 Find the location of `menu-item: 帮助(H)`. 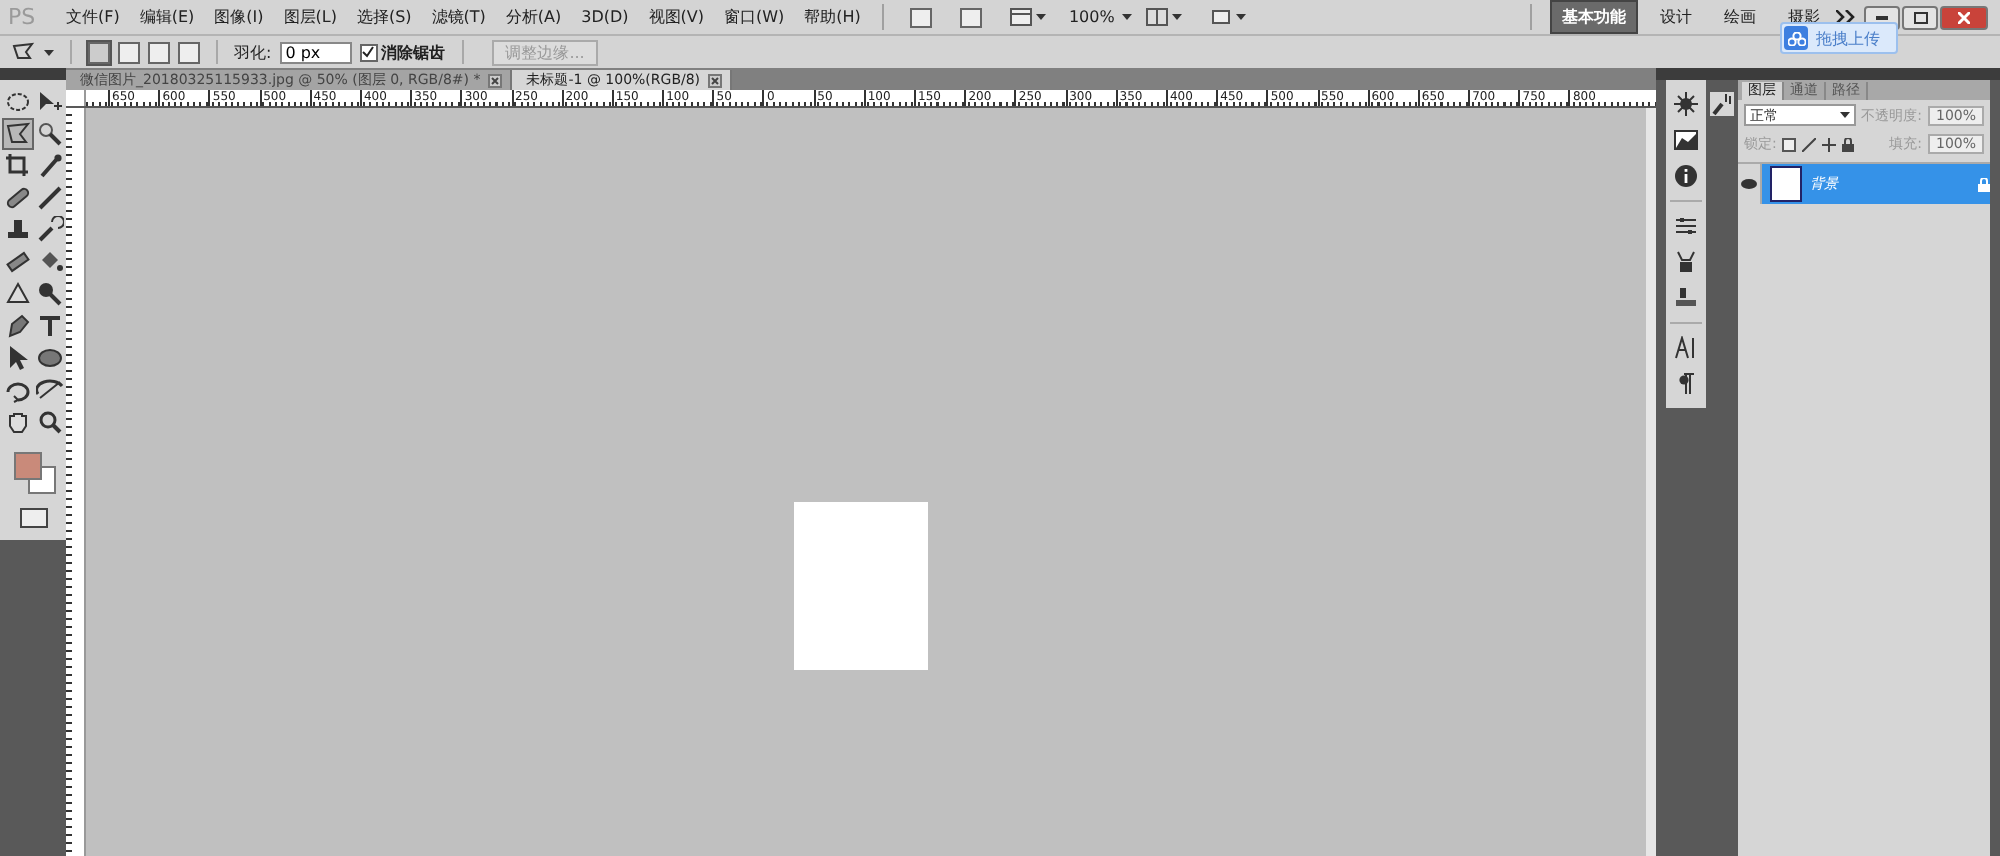

menu-item: 帮助(H) is located at coordinates (832, 17).